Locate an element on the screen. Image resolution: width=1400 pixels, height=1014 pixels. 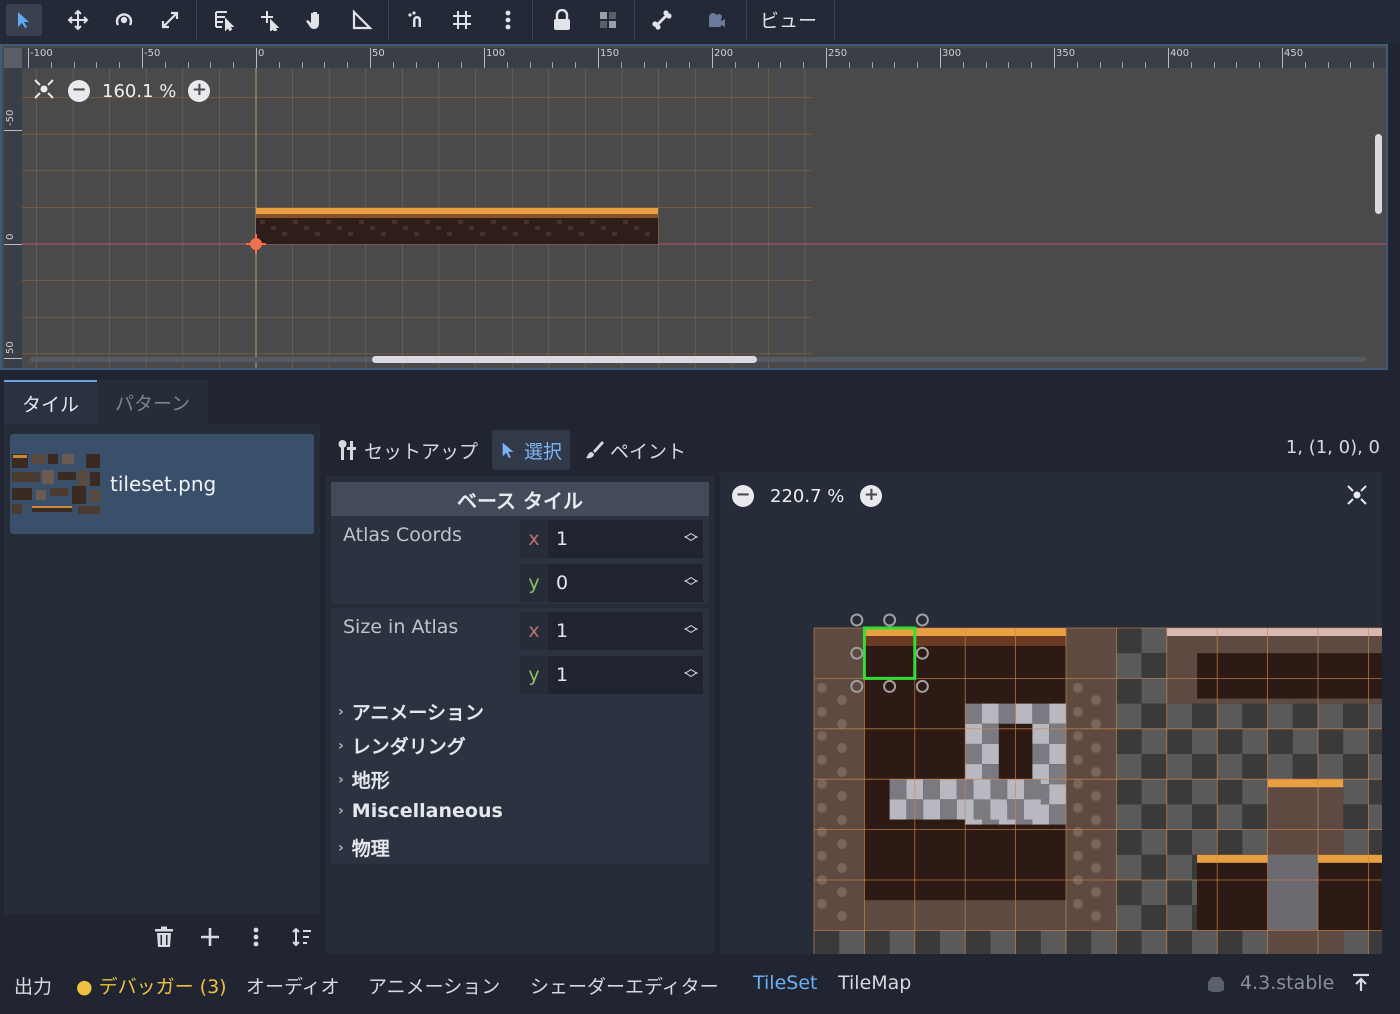
ruler-corner is located at coordinates (13, 58).